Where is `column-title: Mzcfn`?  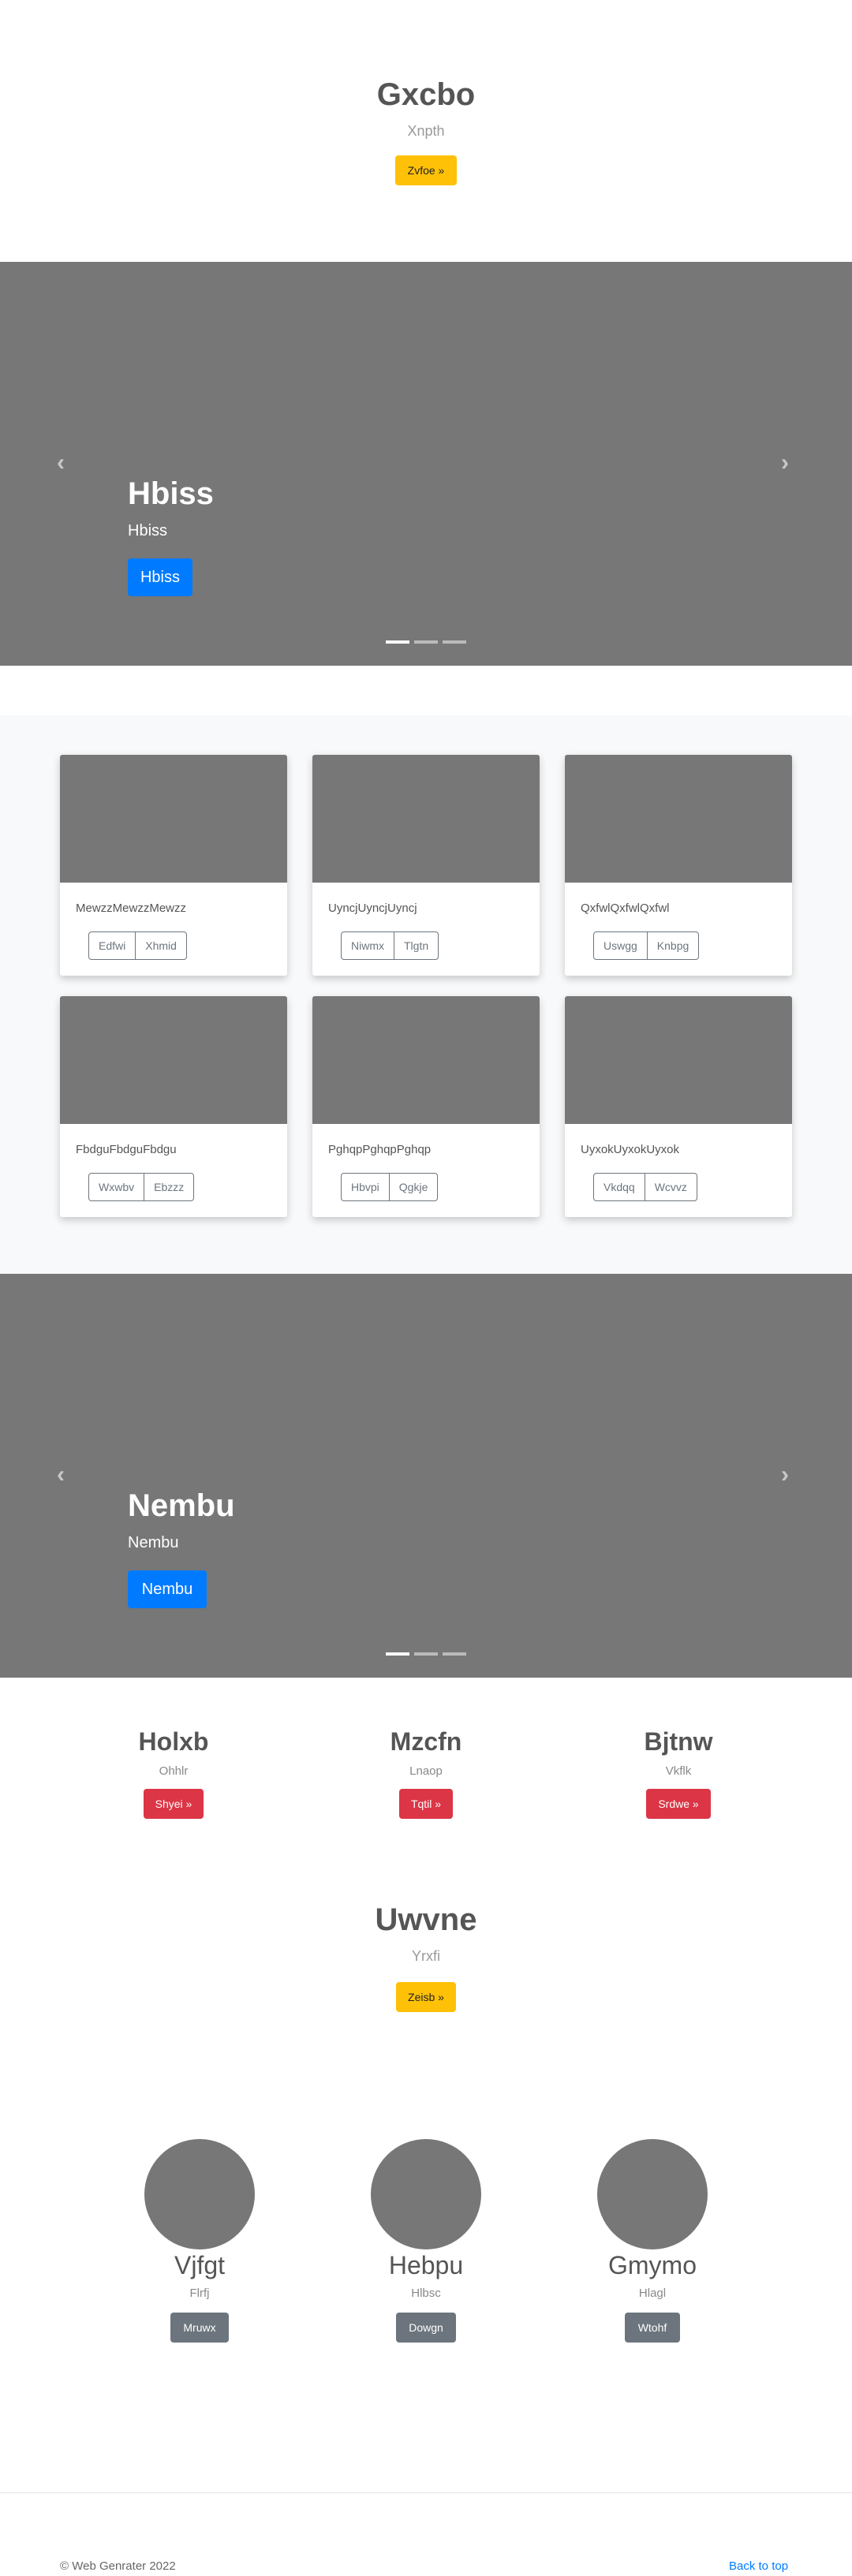
column-title: Mzcfn is located at coordinates (426, 1741).